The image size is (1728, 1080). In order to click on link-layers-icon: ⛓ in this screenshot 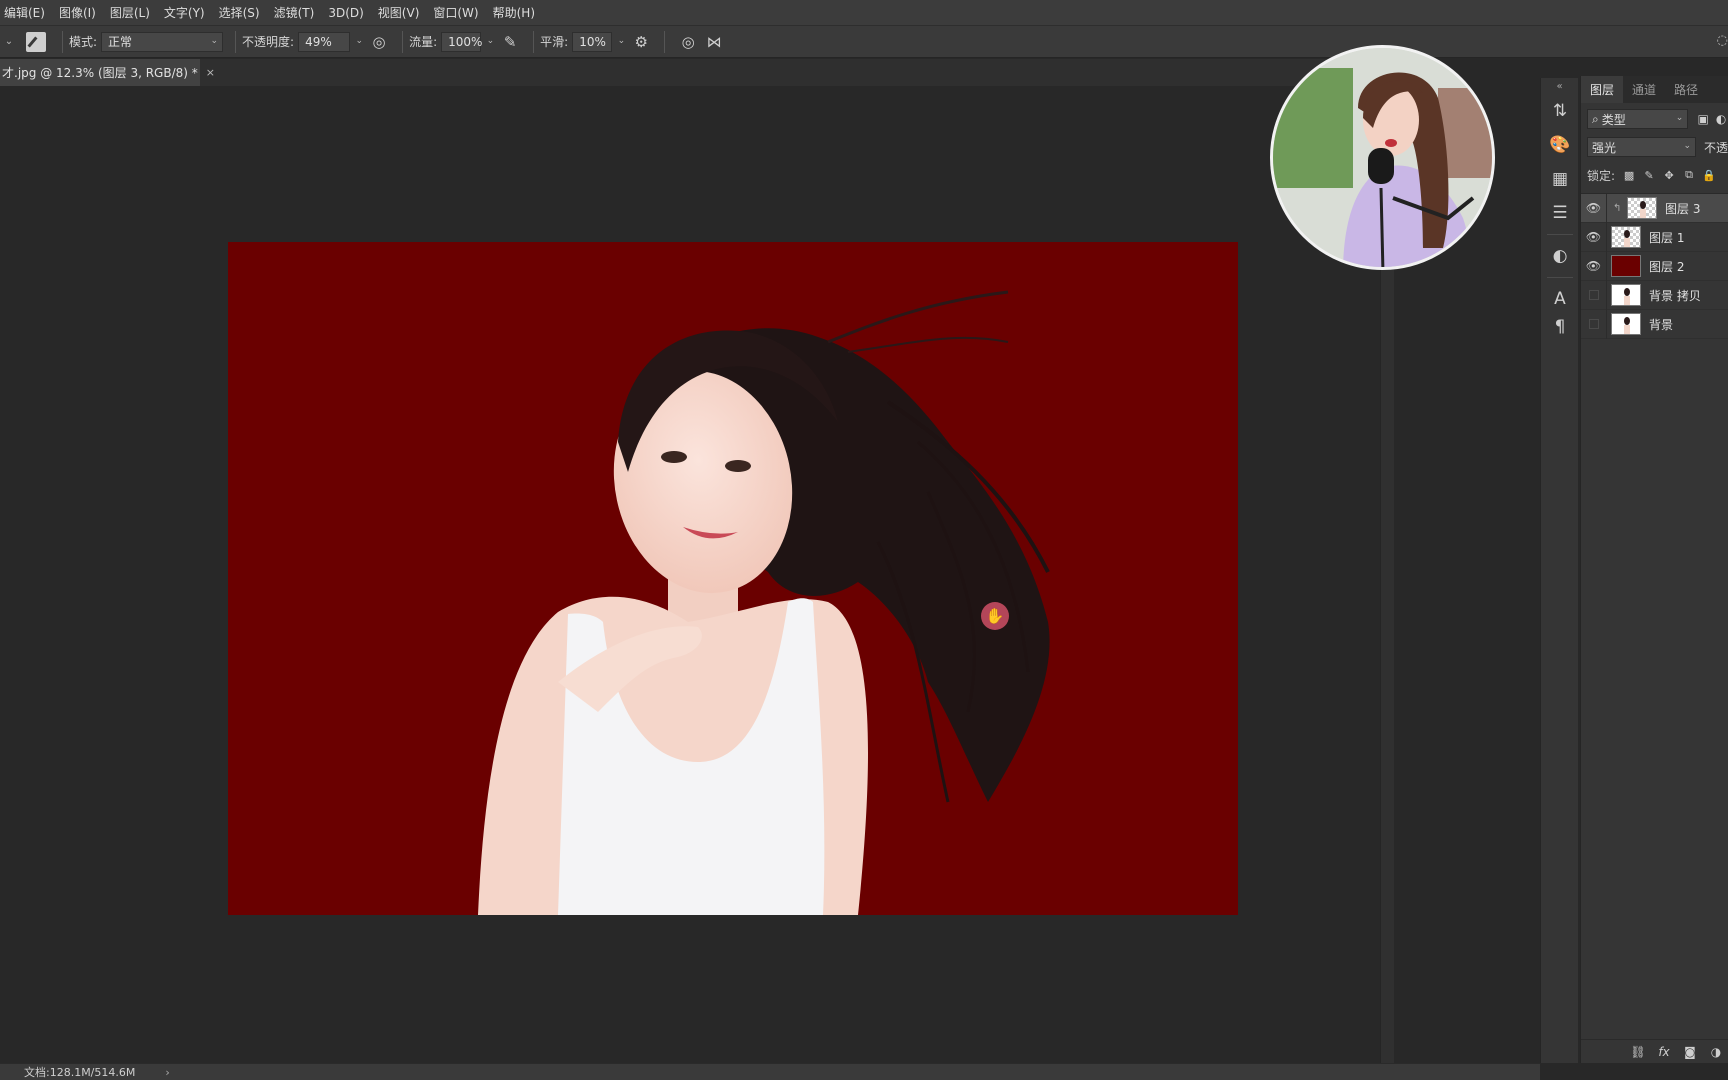, I will do `click(1638, 1052)`.